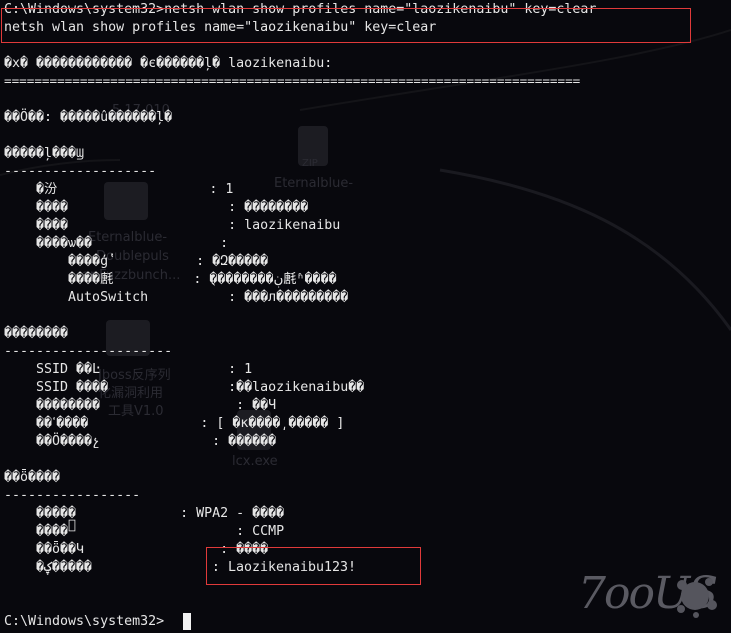  What do you see at coordinates (88, 117) in the screenshot?
I see `applied-line: ��Ӧ��: �����û������ļ�` at bounding box center [88, 117].